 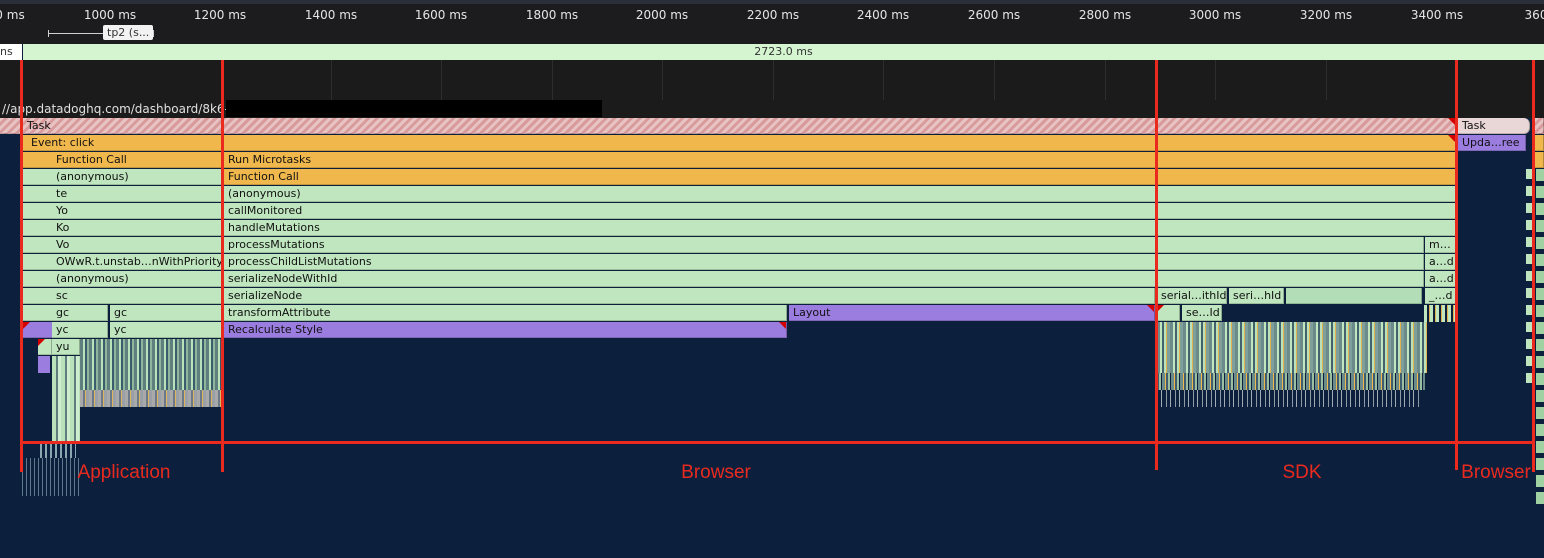 What do you see at coordinates (80, 330) in the screenshot?
I see `app-frame: yc` at bounding box center [80, 330].